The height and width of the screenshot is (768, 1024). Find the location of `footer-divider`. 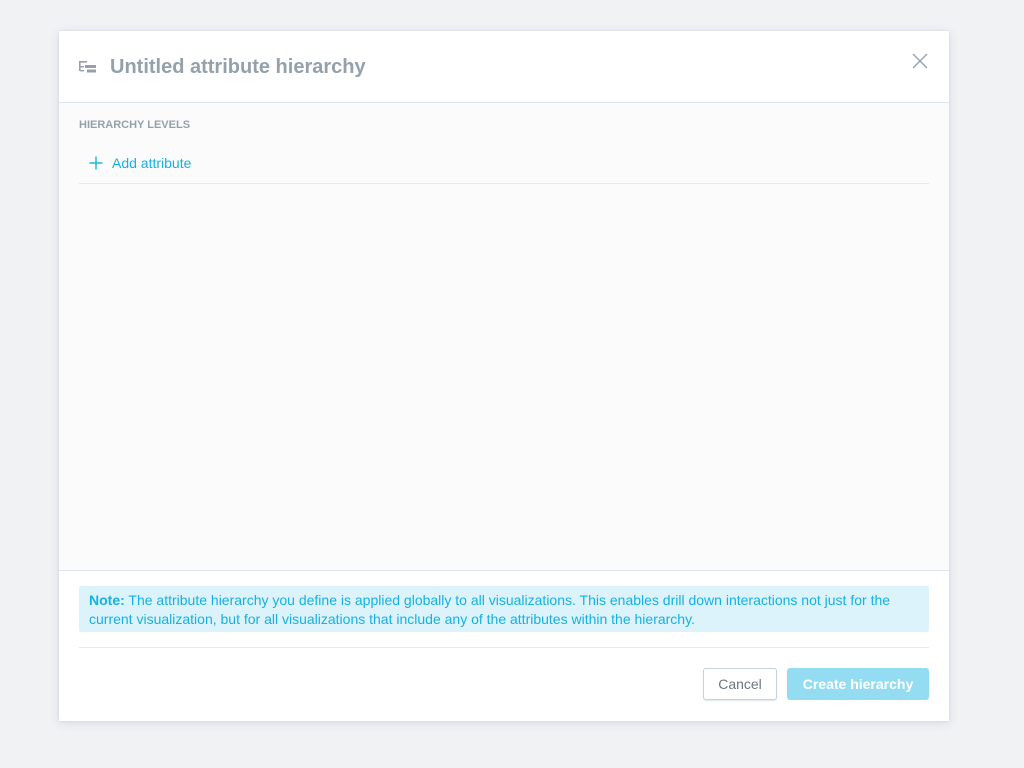

footer-divider is located at coordinates (504, 647).